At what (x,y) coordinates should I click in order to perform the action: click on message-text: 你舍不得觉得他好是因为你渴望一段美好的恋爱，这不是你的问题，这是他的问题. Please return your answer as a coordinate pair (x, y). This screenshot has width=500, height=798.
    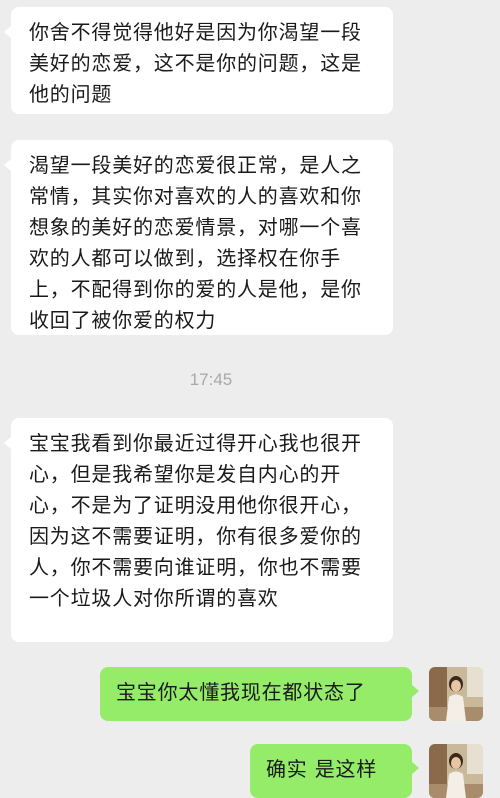
    Looking at the image, I should click on (195, 63).